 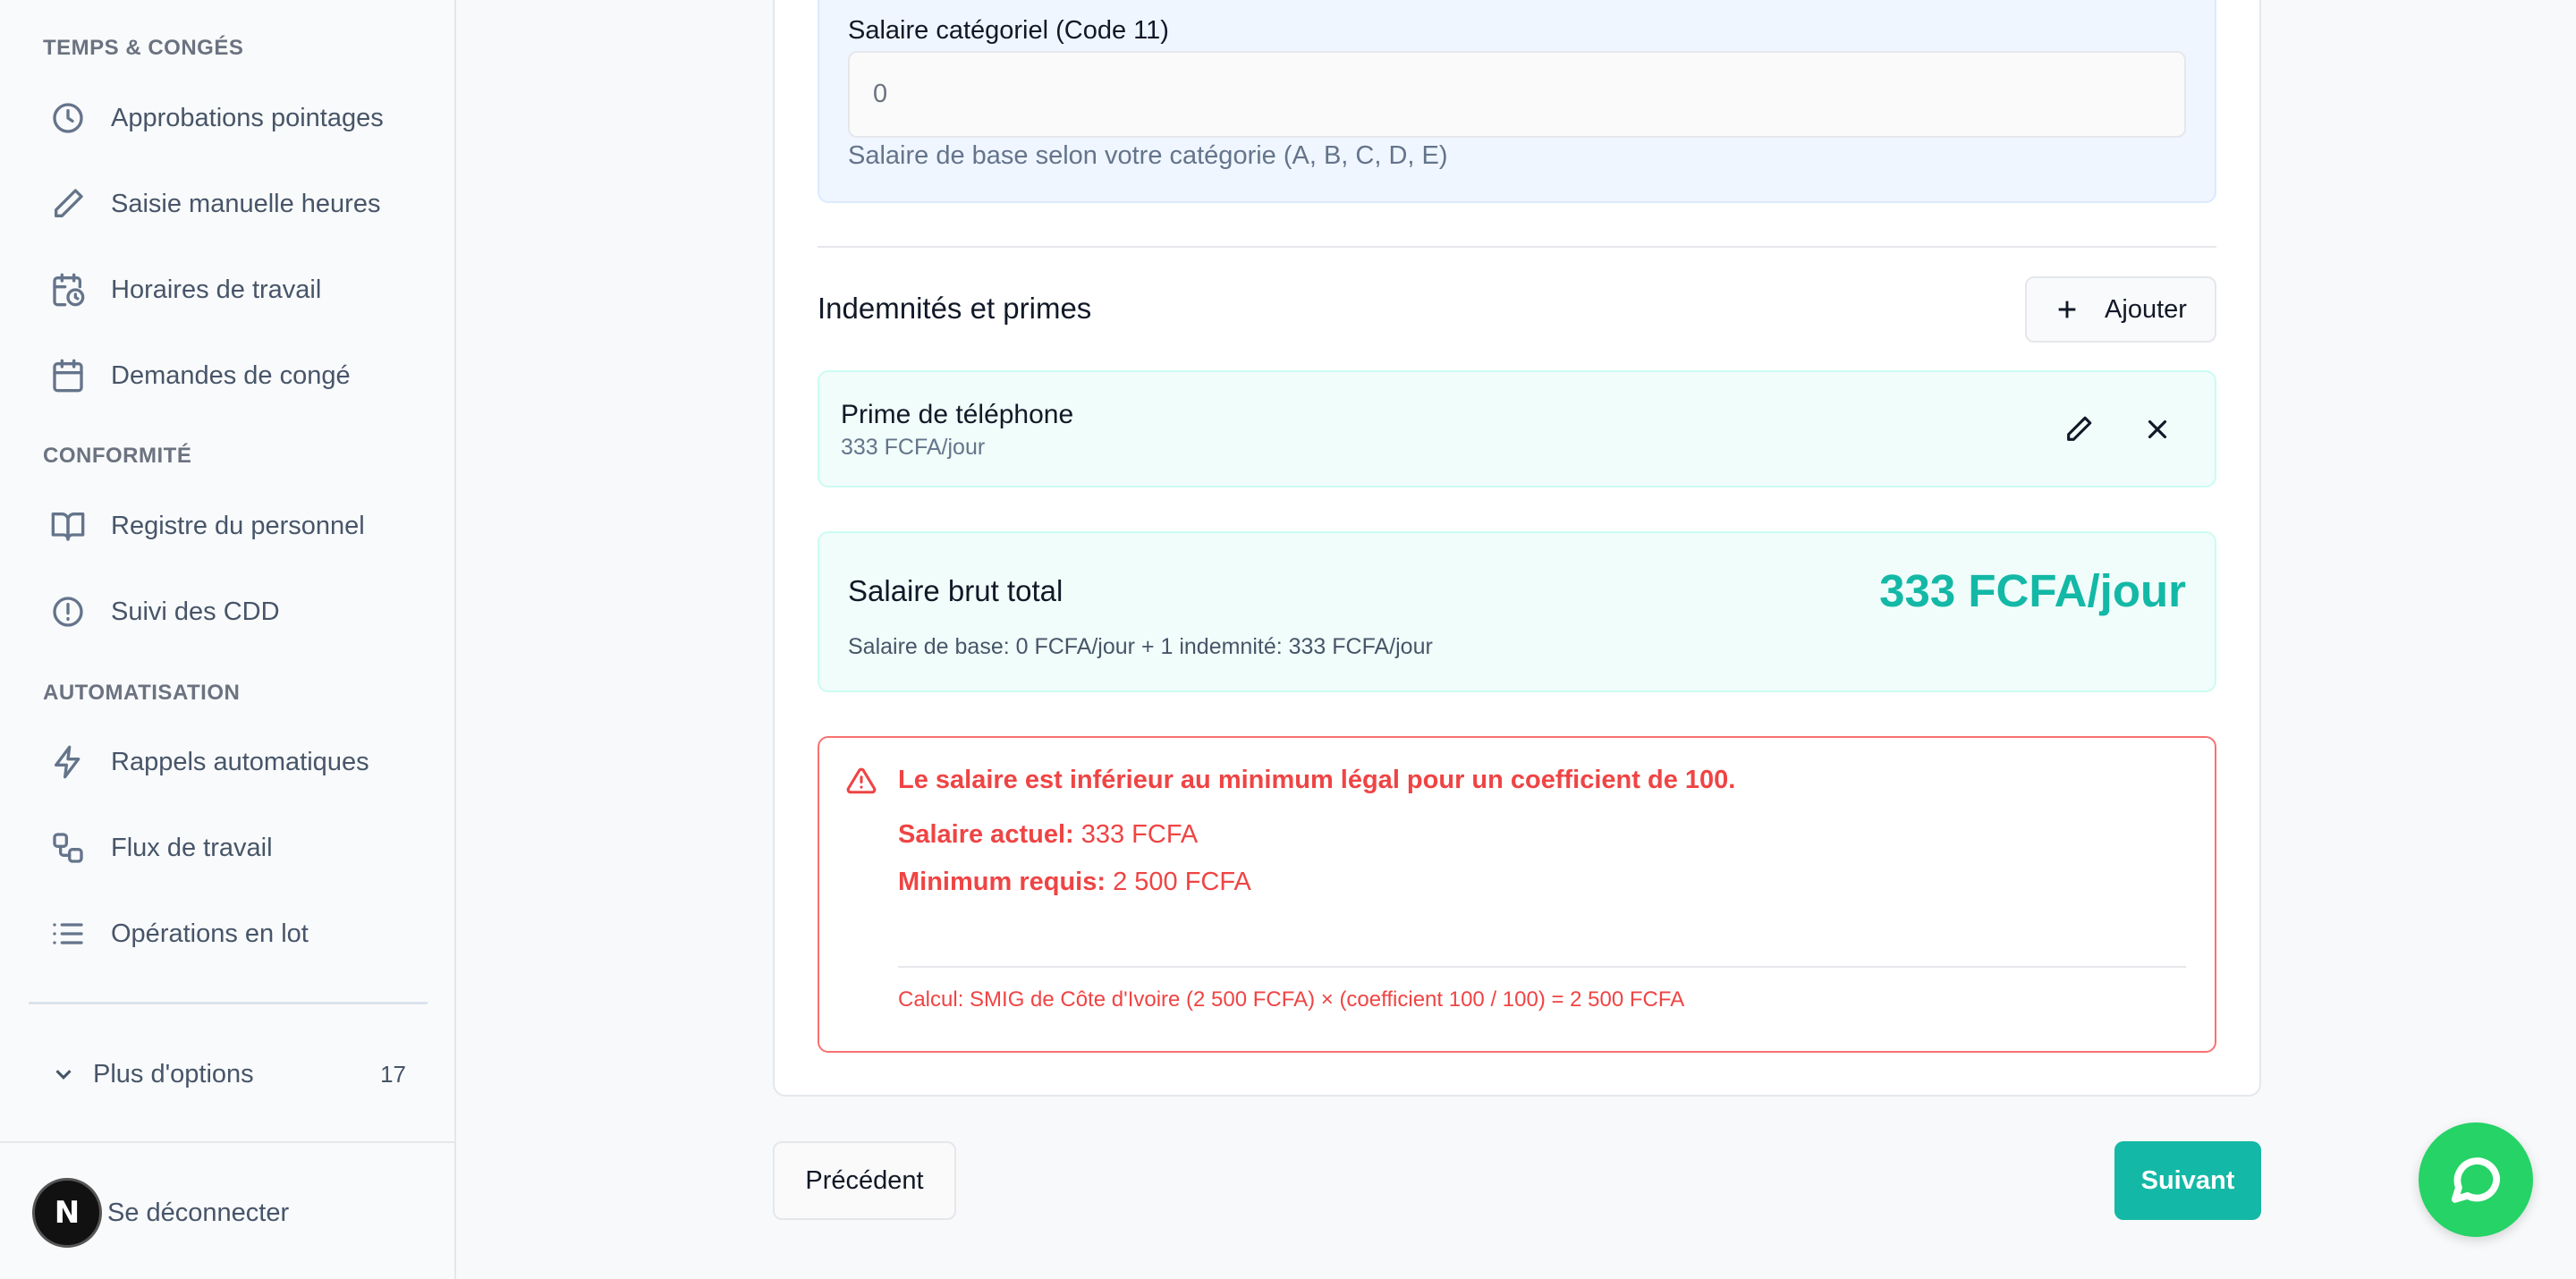 I want to click on chat-button, so click(x=2476, y=1180).